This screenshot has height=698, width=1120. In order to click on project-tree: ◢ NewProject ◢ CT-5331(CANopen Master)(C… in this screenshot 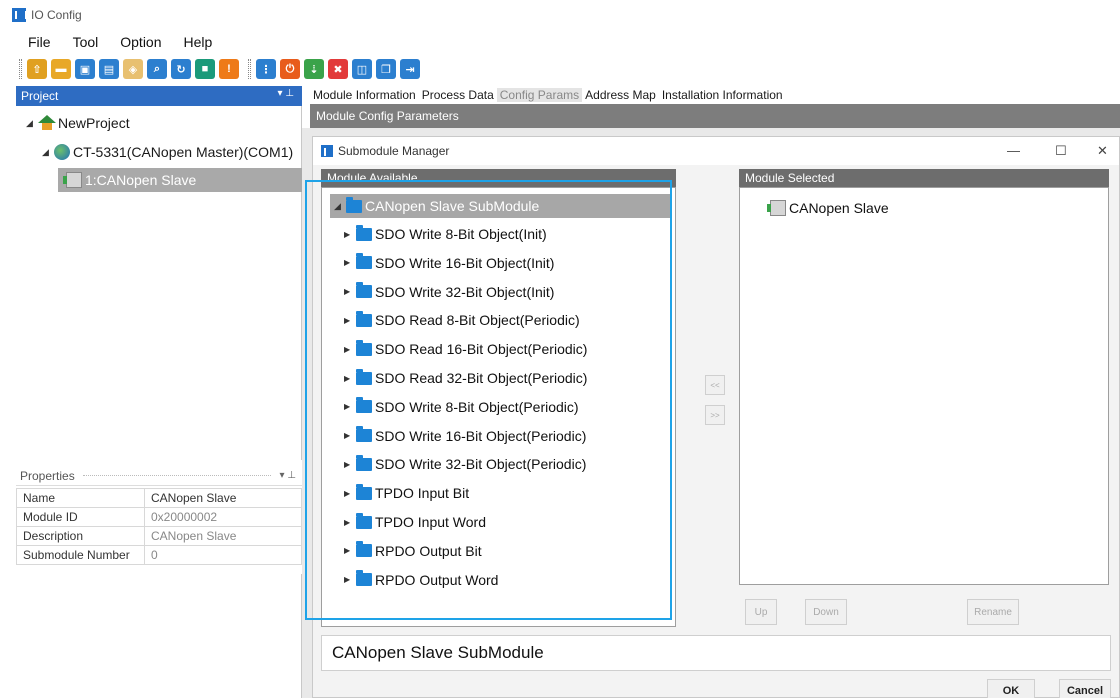, I will do `click(159, 283)`.